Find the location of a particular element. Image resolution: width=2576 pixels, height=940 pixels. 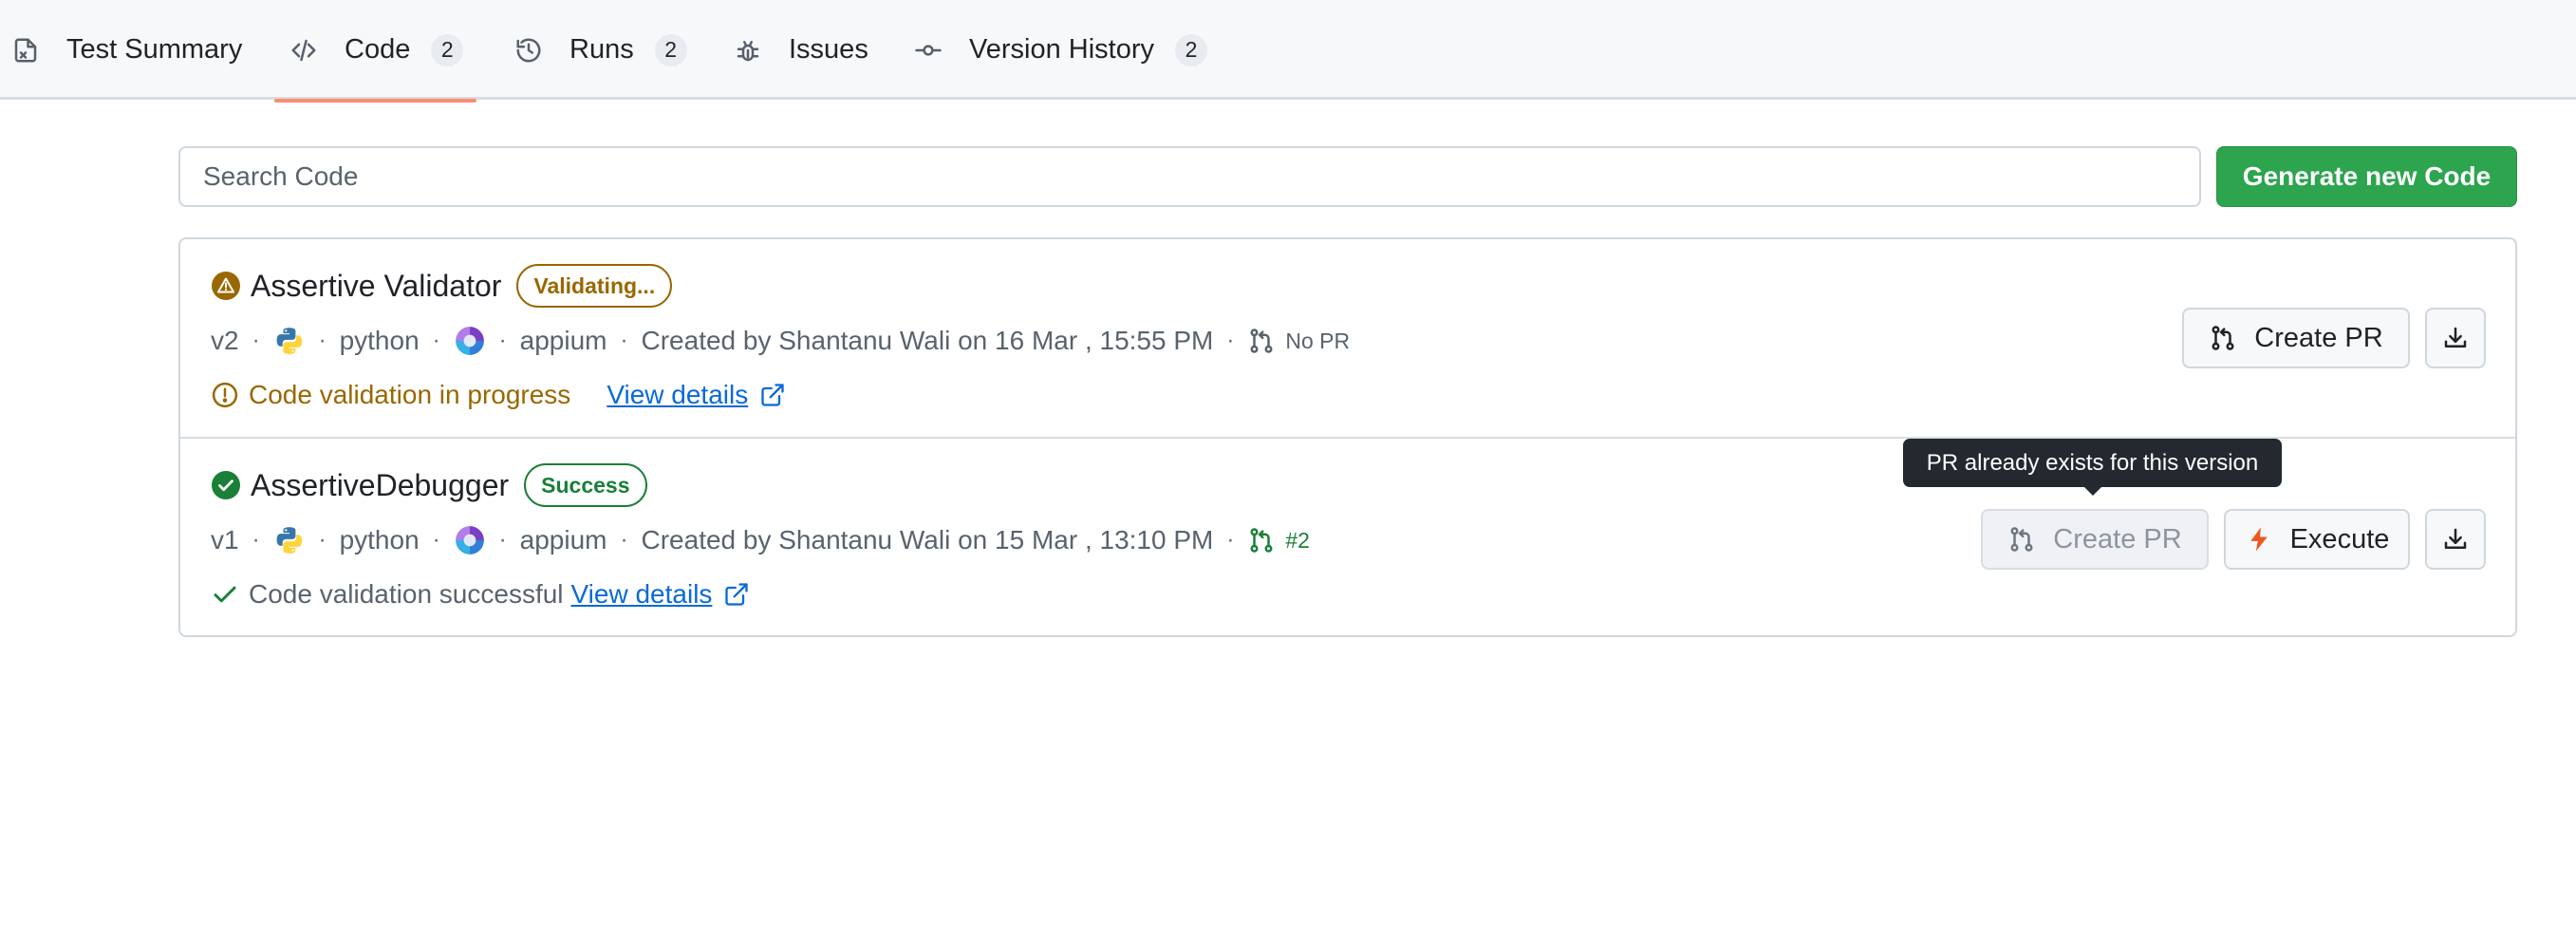

generate-new-code-button: Generate new Code is located at coordinates (2366, 176).